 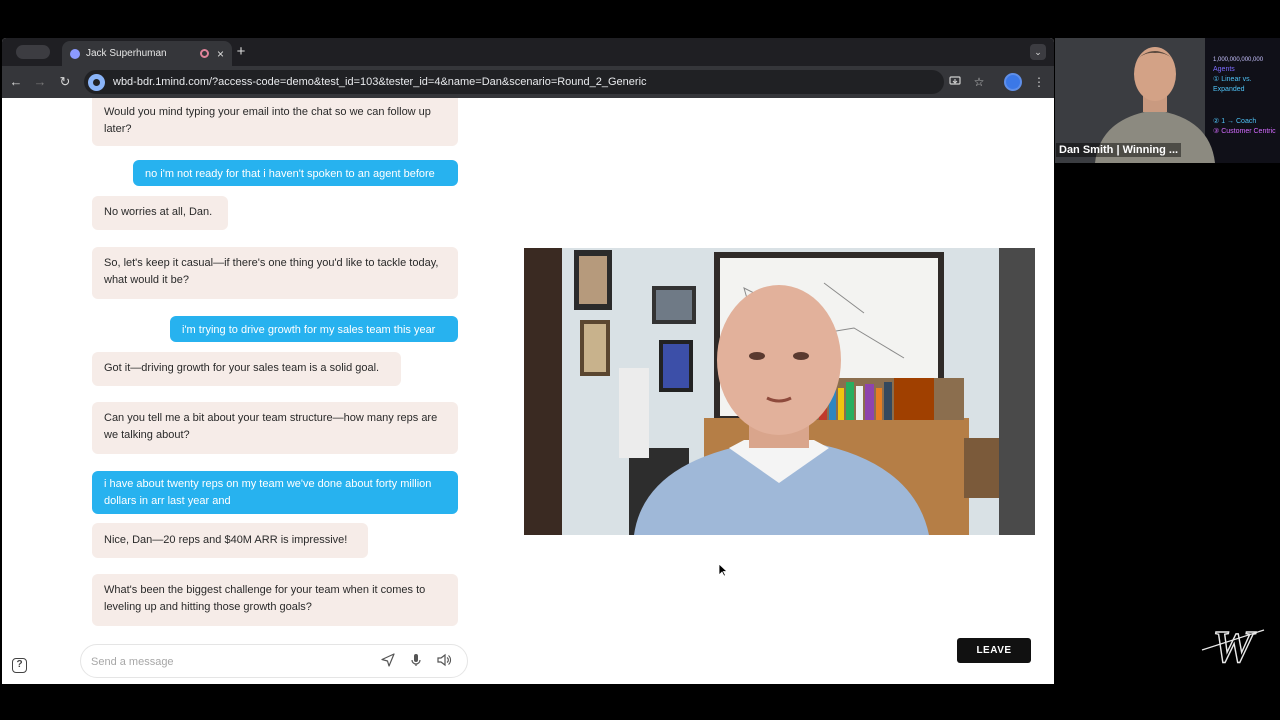 What do you see at coordinates (388, 662) in the screenshot?
I see `send-icon` at bounding box center [388, 662].